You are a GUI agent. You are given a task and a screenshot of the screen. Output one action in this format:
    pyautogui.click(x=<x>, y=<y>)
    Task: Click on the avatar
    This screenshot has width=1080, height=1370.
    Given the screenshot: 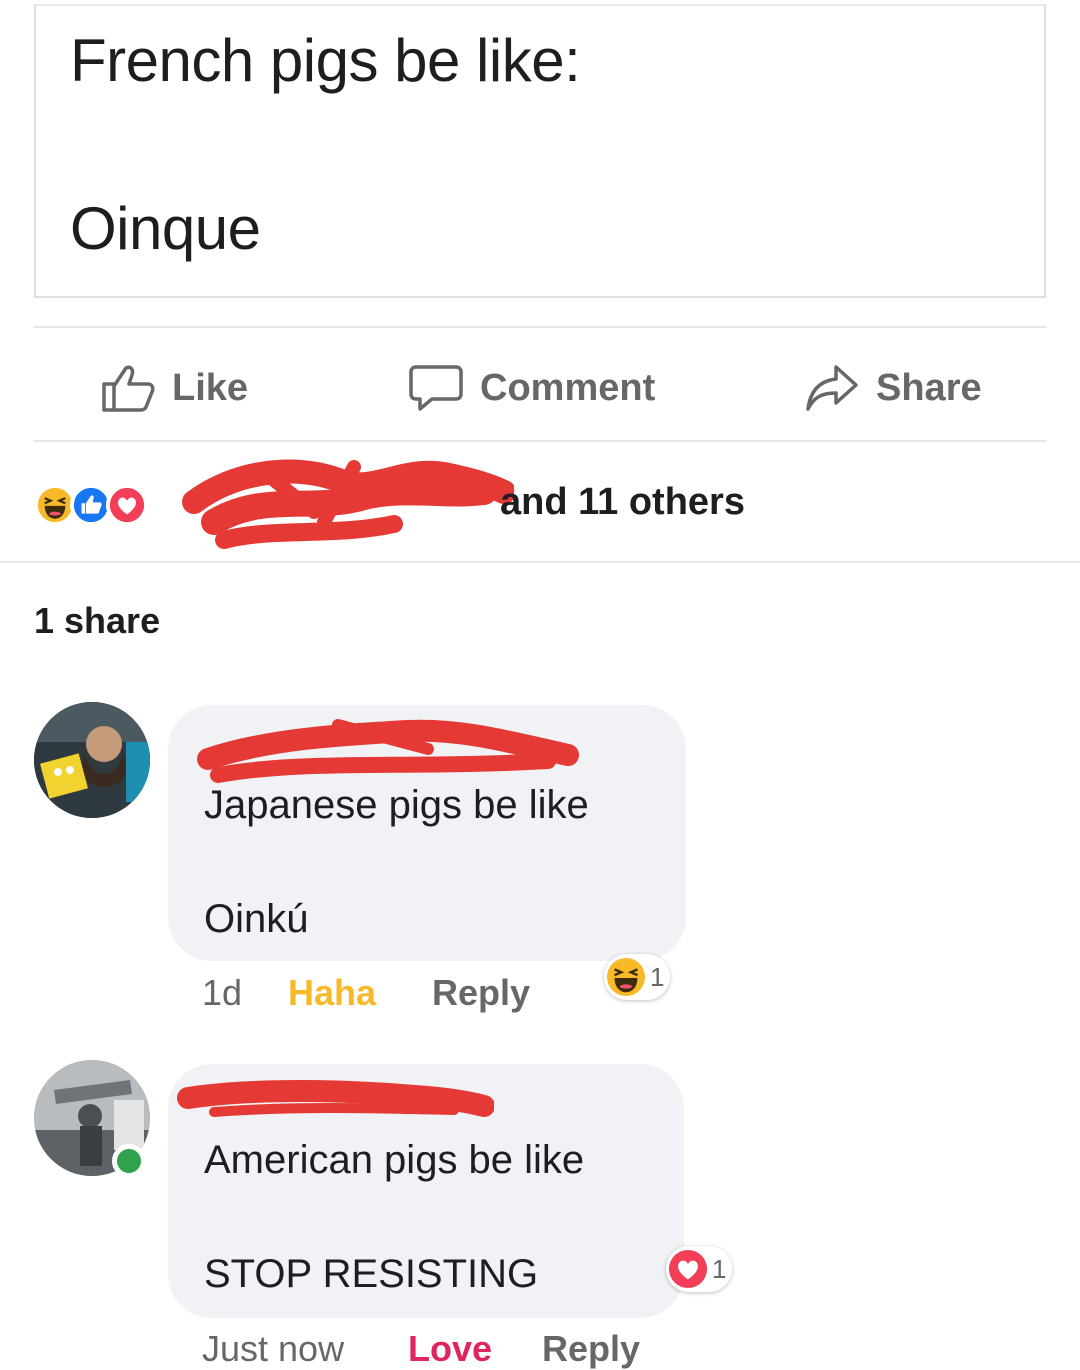 What is the action you would take?
    pyautogui.click(x=92, y=760)
    